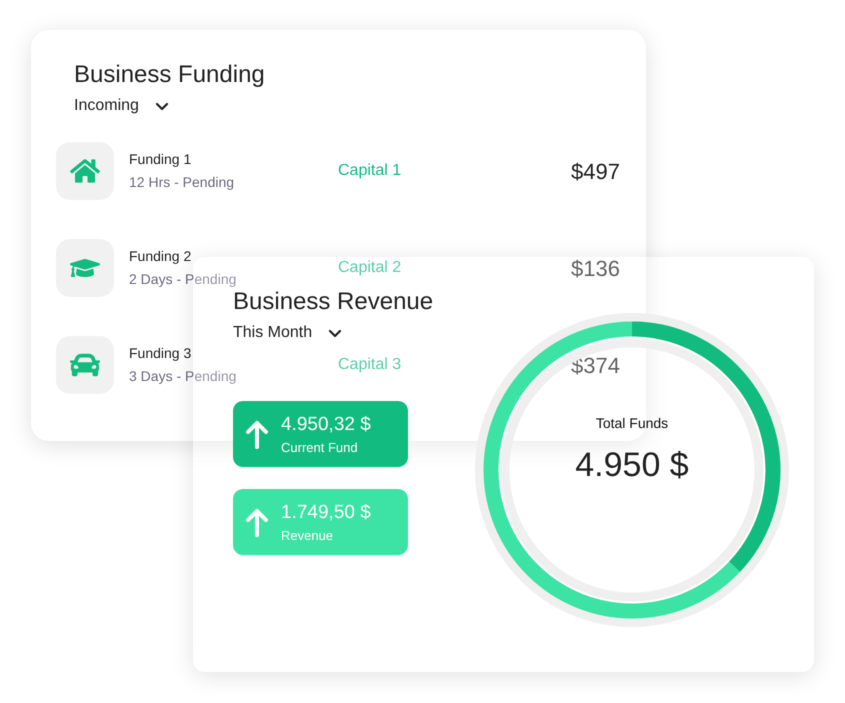  Describe the element at coordinates (632, 423) in the screenshot. I see `gauge-label: Total Funds` at that location.